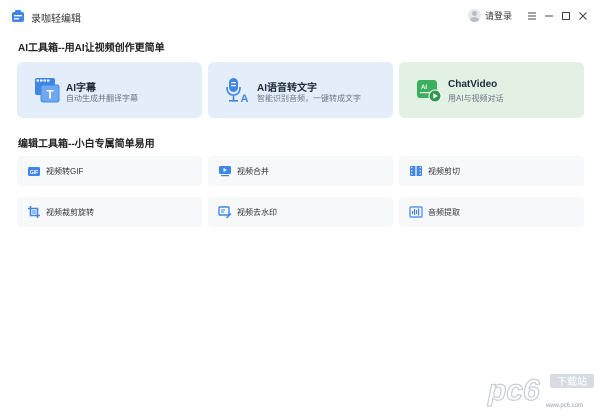 This screenshot has width=600, height=419. Describe the element at coordinates (513, 390) in the screenshot. I see `svg-text: pc6` at that location.